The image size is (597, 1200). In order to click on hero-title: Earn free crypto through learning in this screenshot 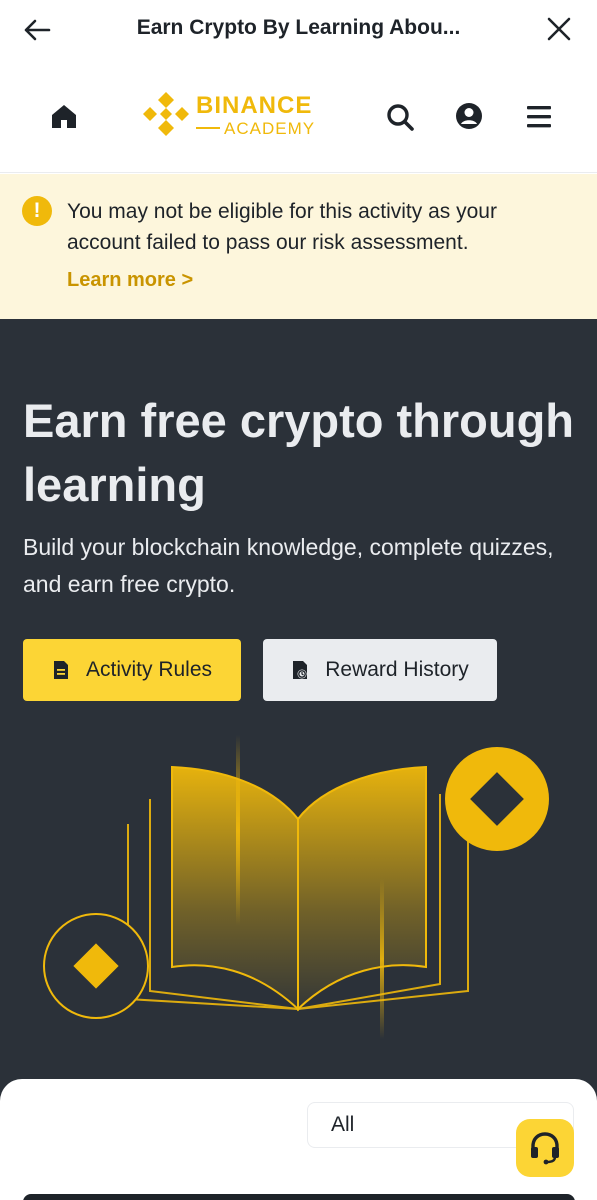, I will do `click(299, 452)`.